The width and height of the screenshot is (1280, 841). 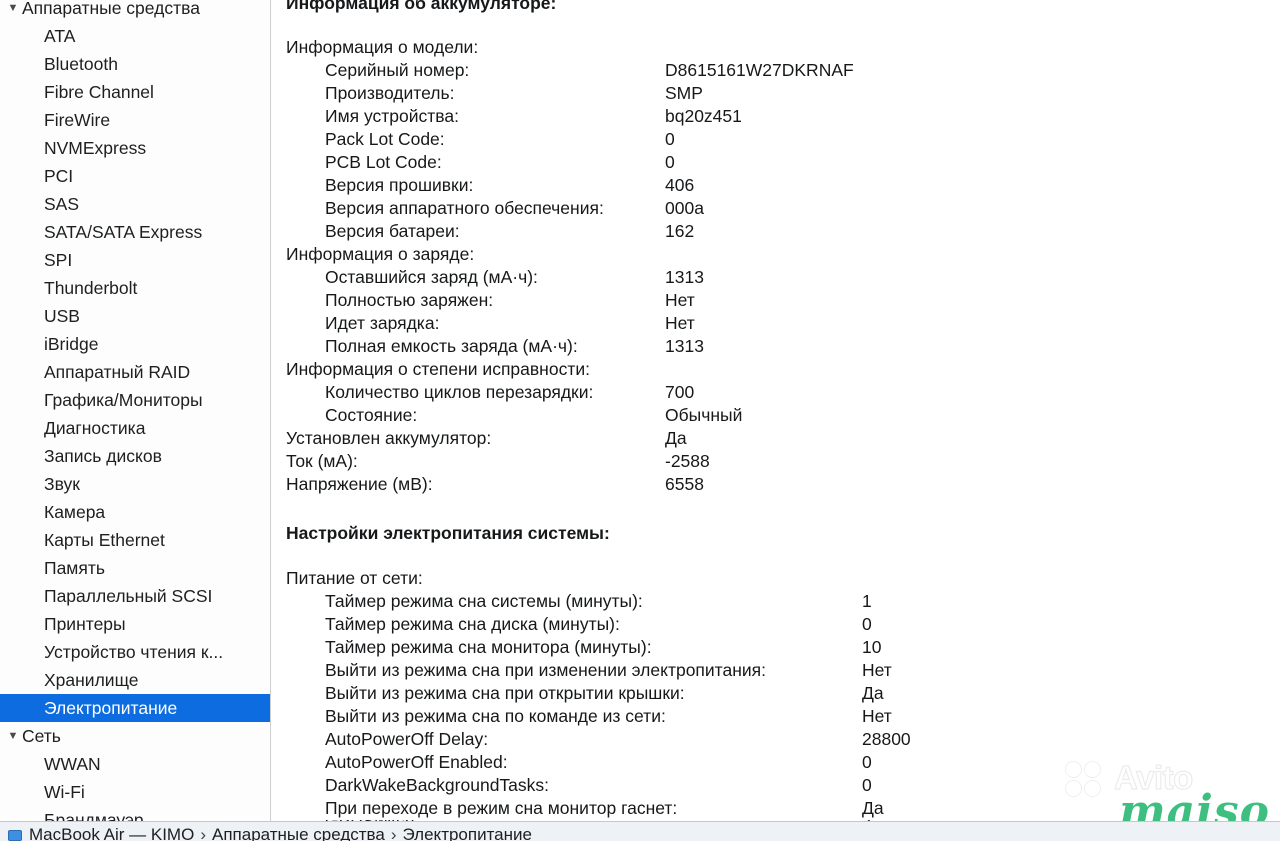 I want to click on sidebar-item-21: Параллельный SCSI, so click(x=135, y=596).